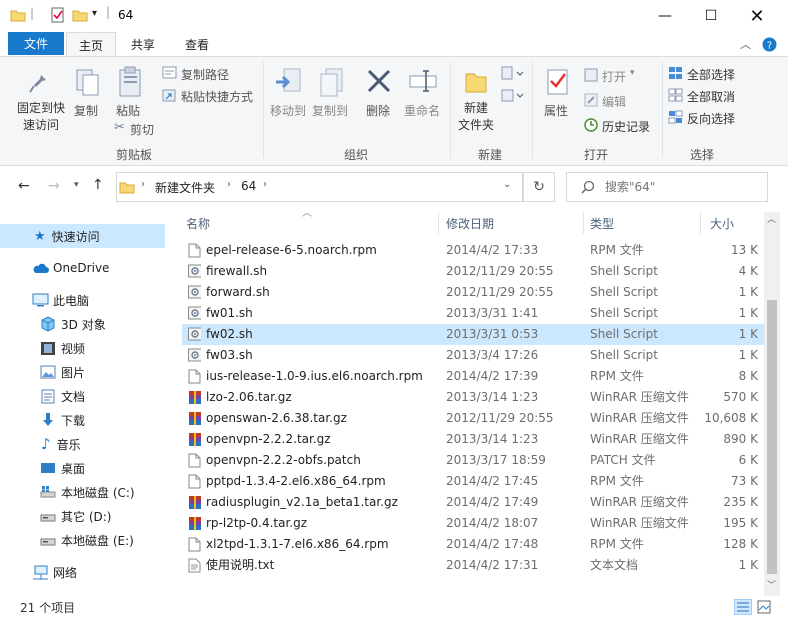 Image resolution: width=788 pixels, height=626 pixels. Describe the element at coordinates (740, 544) in the screenshot. I see `file-size: 128 K` at that location.